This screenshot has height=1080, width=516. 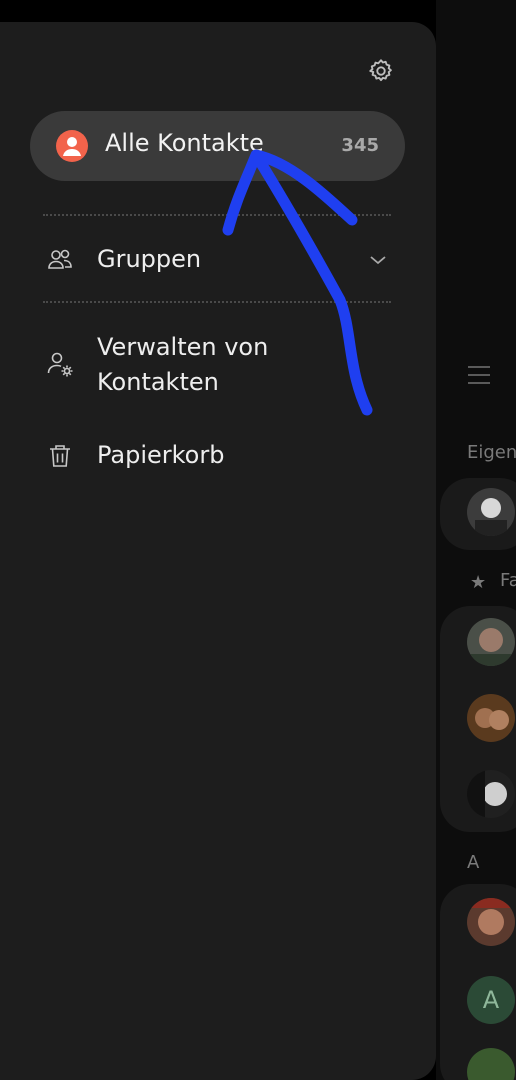 I want to click on menu-item-manage-contacts: Verwalten von Kontakten, so click(x=218, y=365).